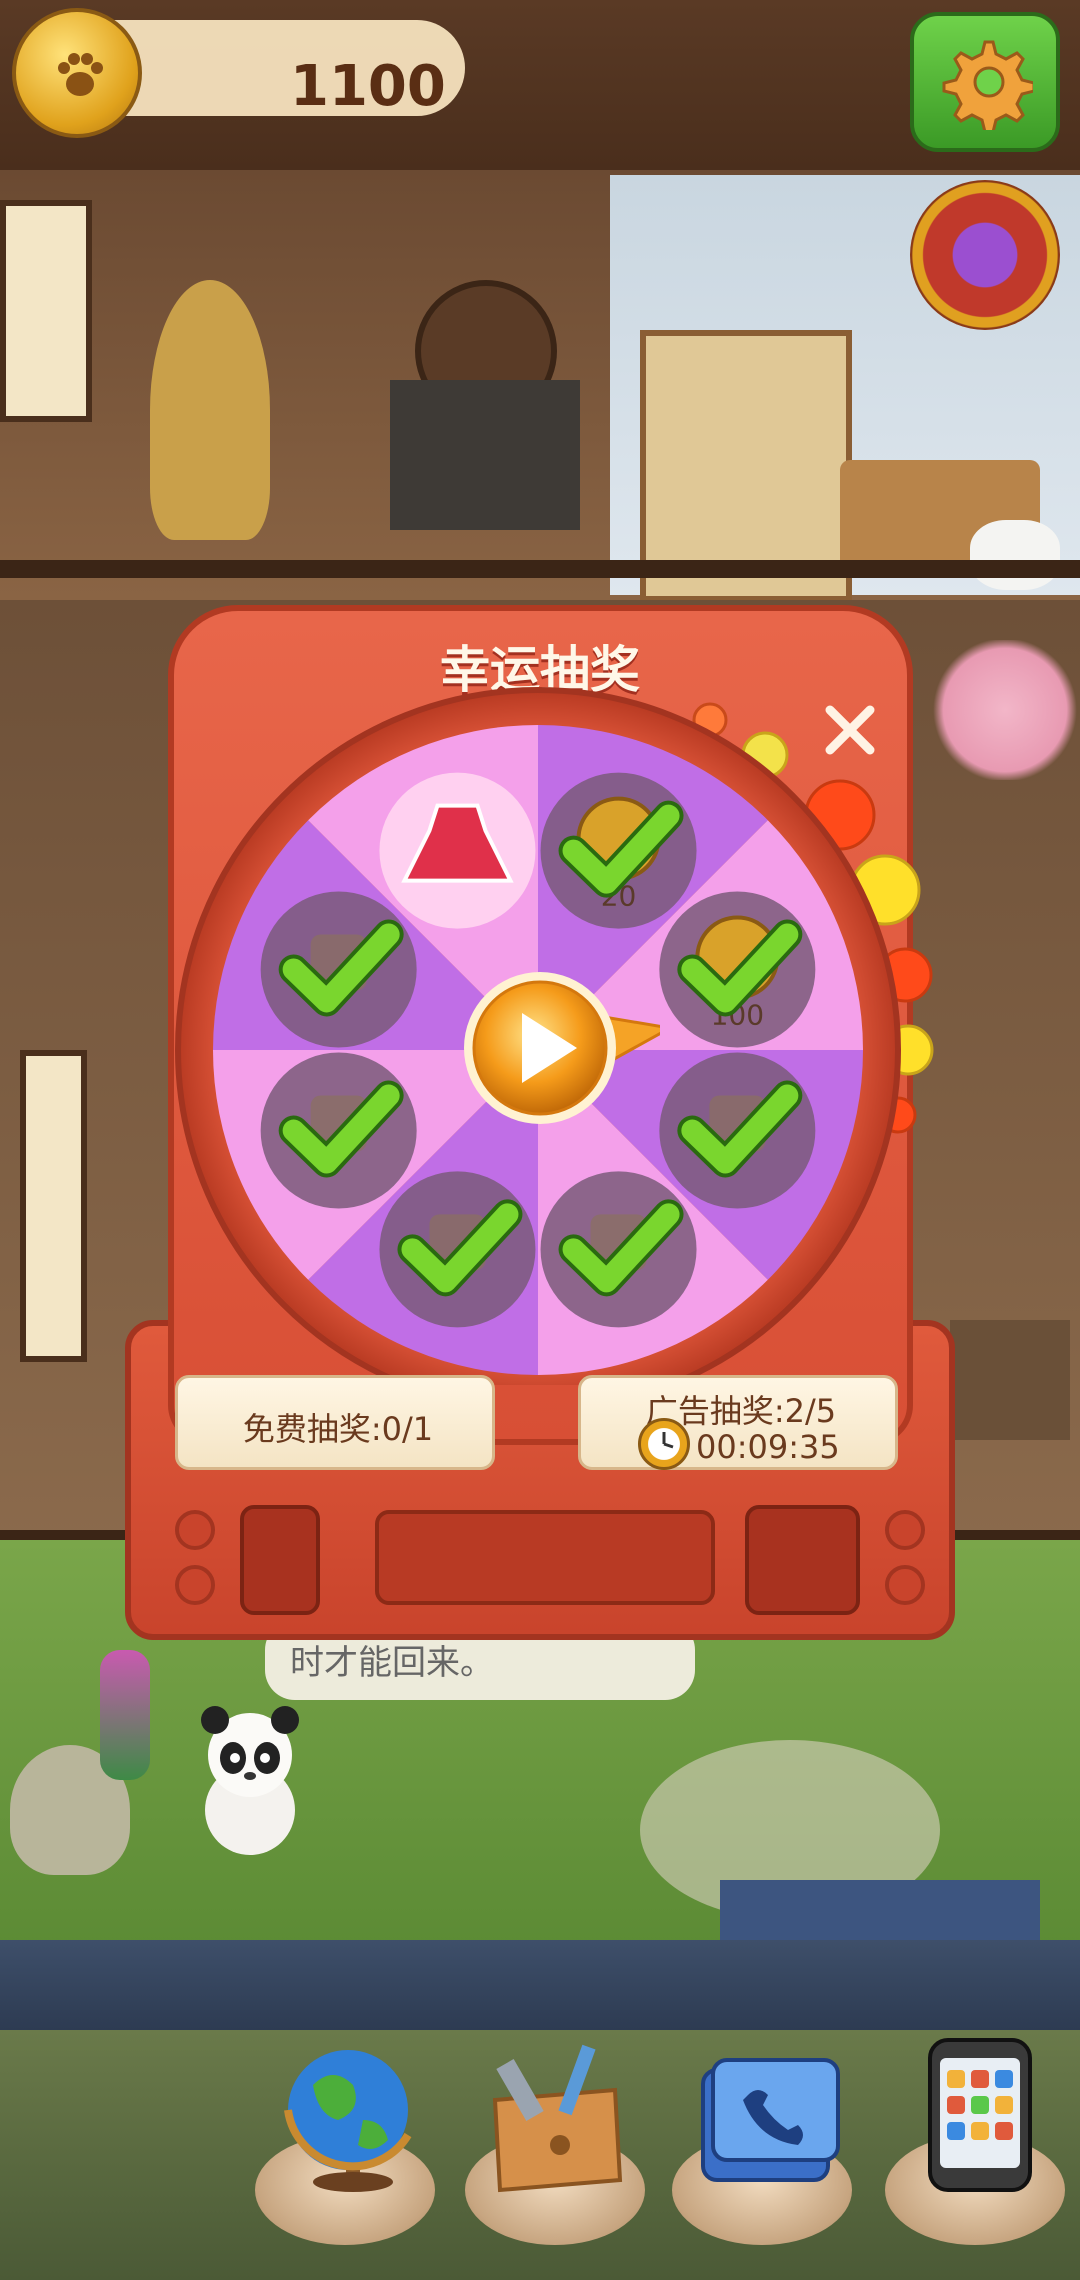 The width and height of the screenshot is (1080, 2280). Describe the element at coordinates (555, 2115) in the screenshot. I see `toolbox-icon` at that location.